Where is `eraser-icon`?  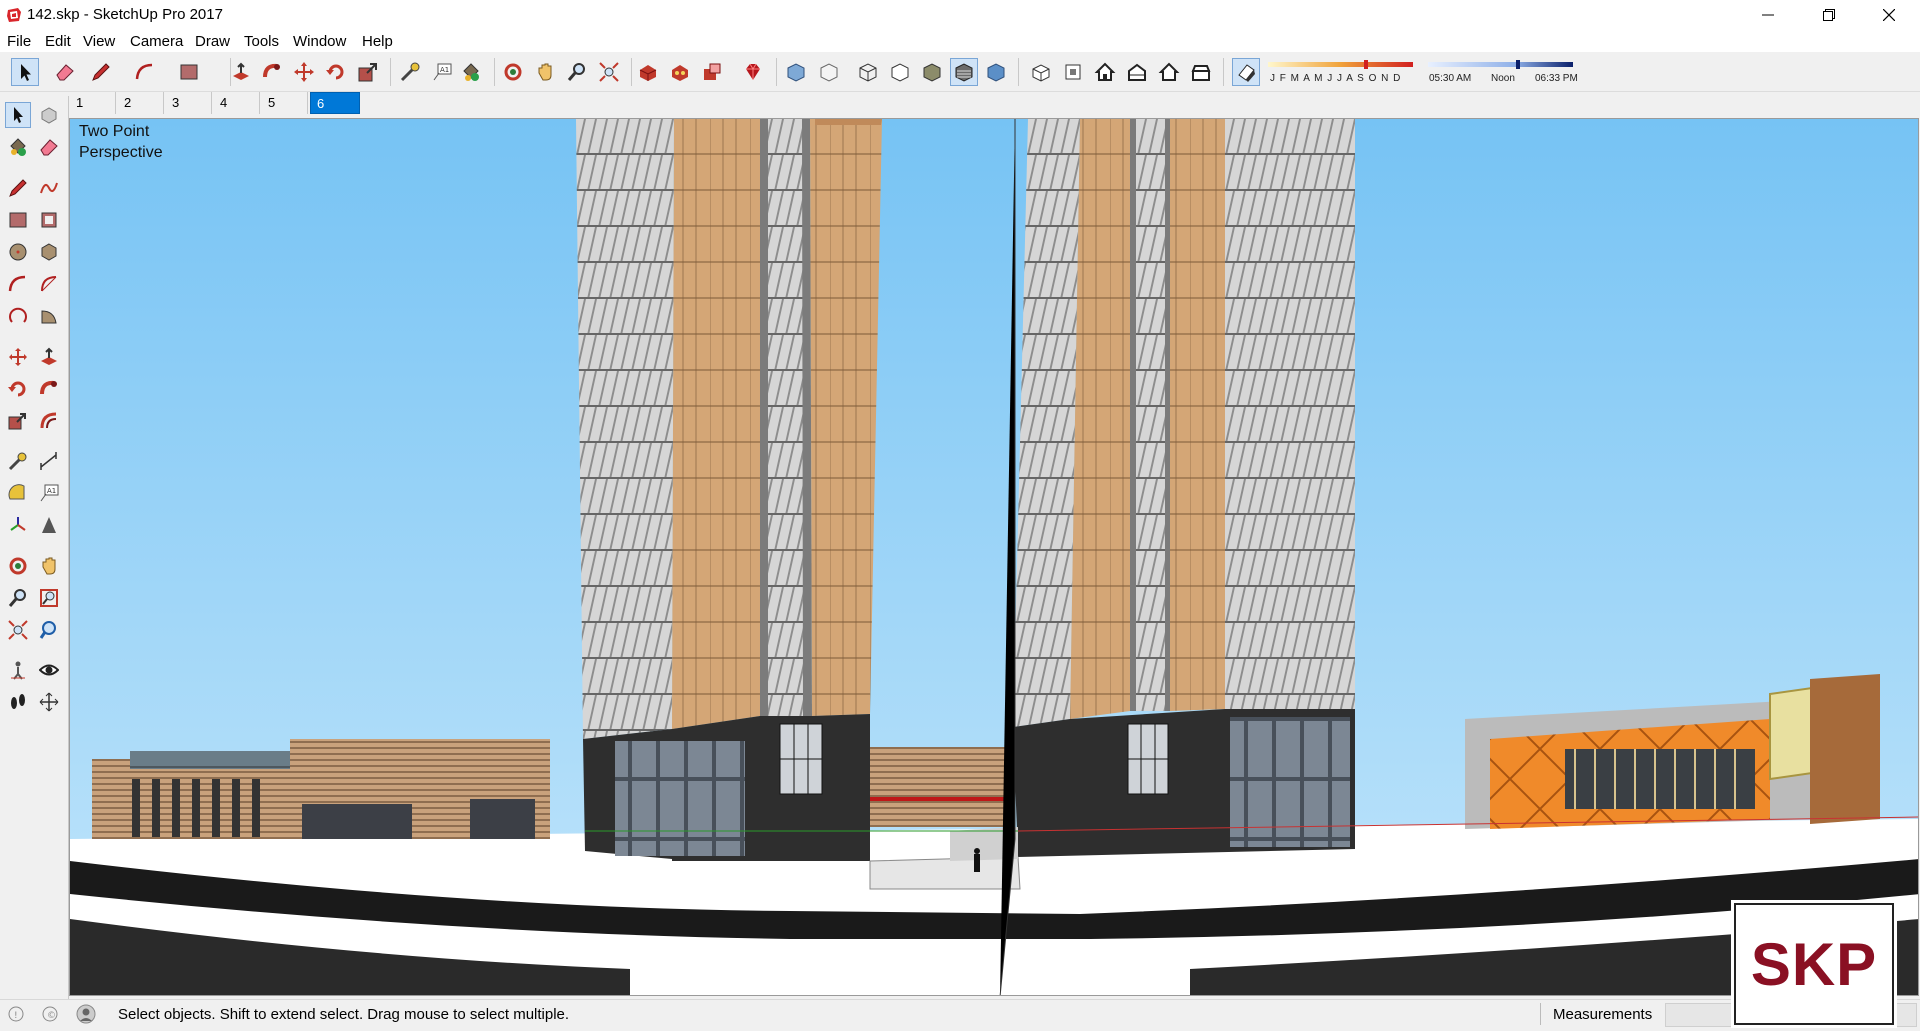 eraser-icon is located at coordinates (49, 147).